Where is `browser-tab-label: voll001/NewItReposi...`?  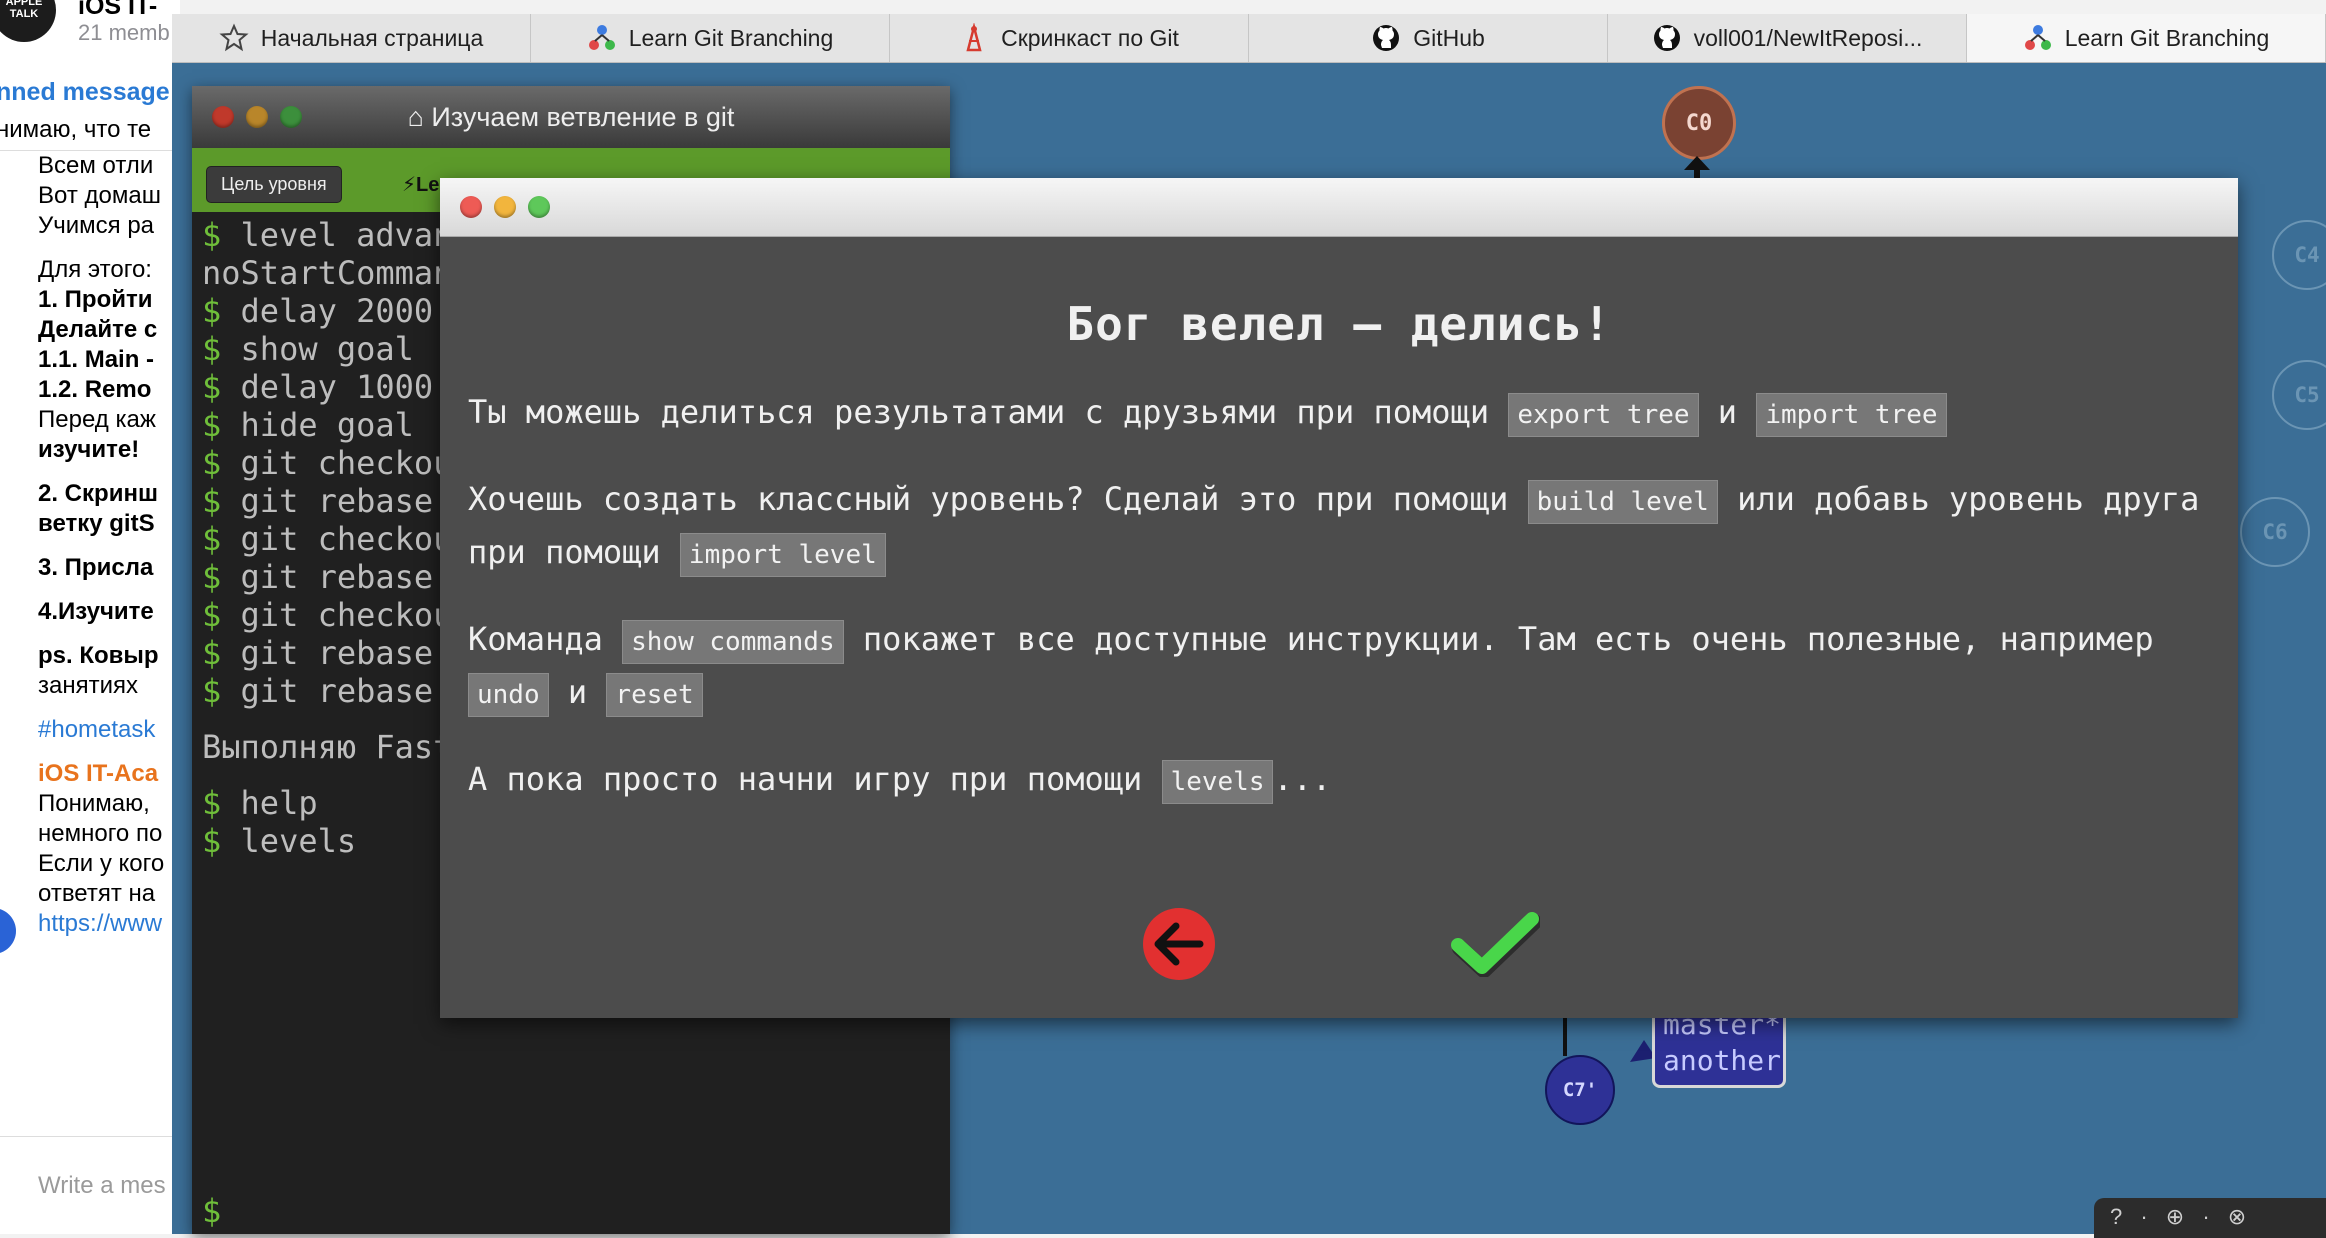
browser-tab-label: voll001/NewItReposi... is located at coordinates (1808, 37).